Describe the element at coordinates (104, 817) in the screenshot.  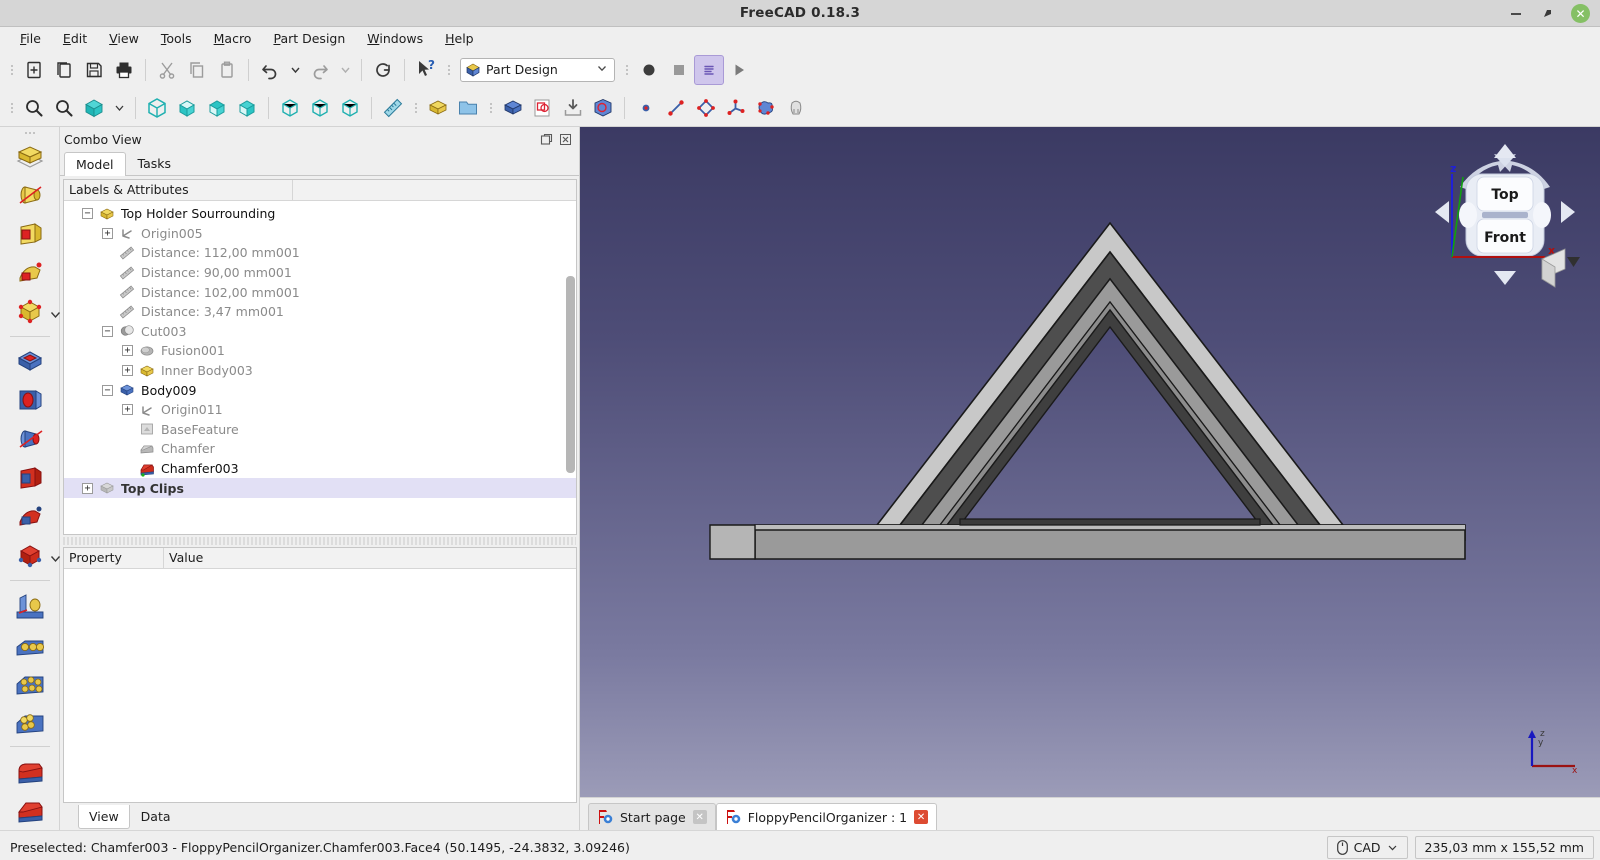
I see `tab-view: View` at that location.